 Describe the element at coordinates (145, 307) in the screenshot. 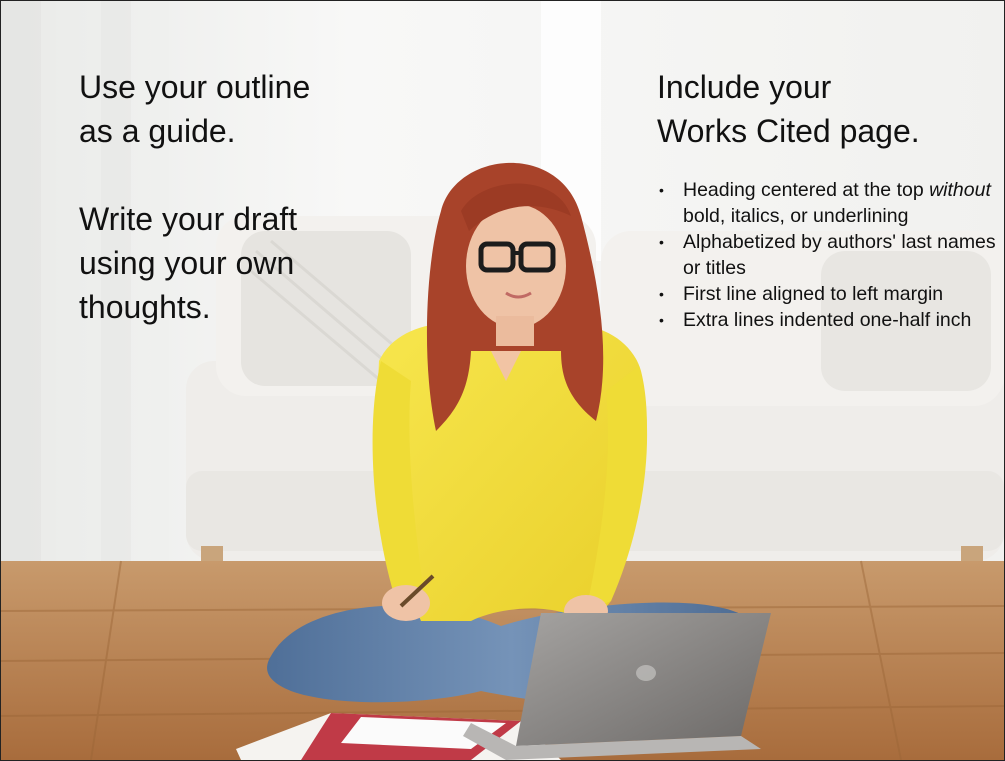

I see `left-paragraph-2-line-3: thoughts.` at that location.